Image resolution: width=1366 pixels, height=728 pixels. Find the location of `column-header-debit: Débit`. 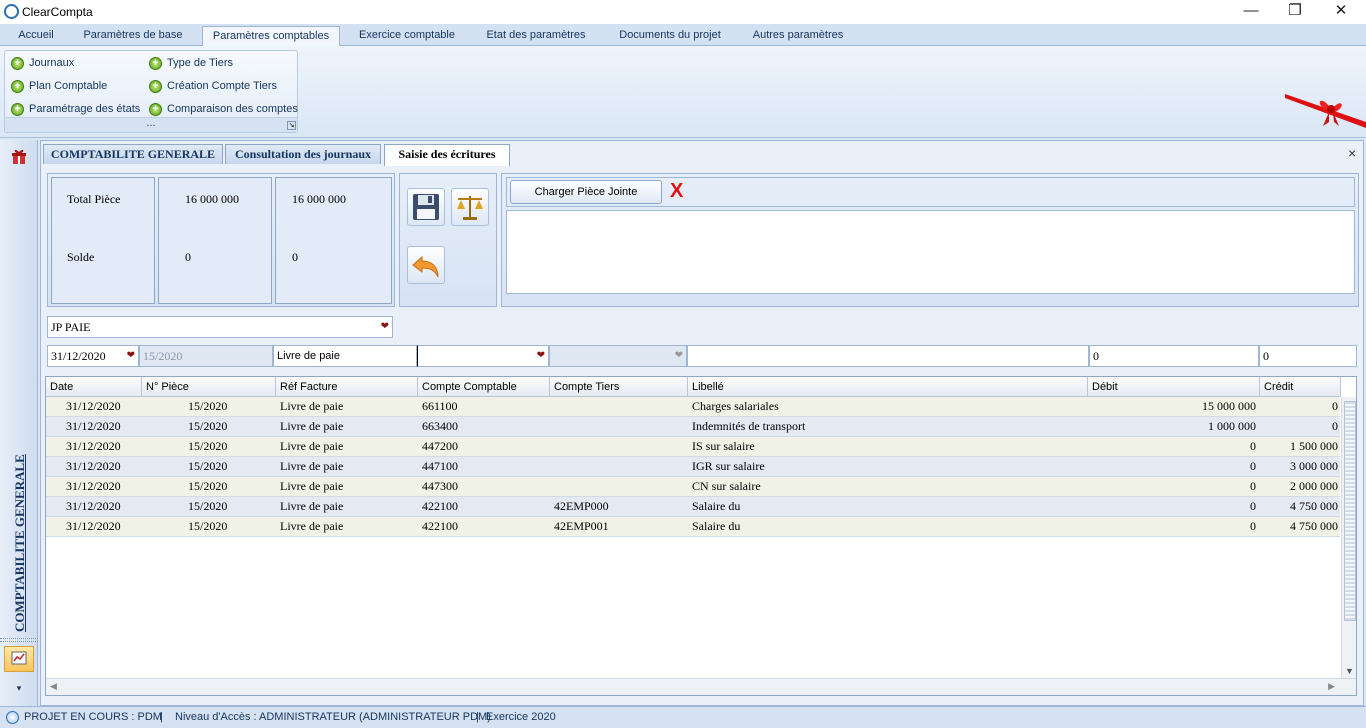

column-header-debit: Débit is located at coordinates (1174, 387).